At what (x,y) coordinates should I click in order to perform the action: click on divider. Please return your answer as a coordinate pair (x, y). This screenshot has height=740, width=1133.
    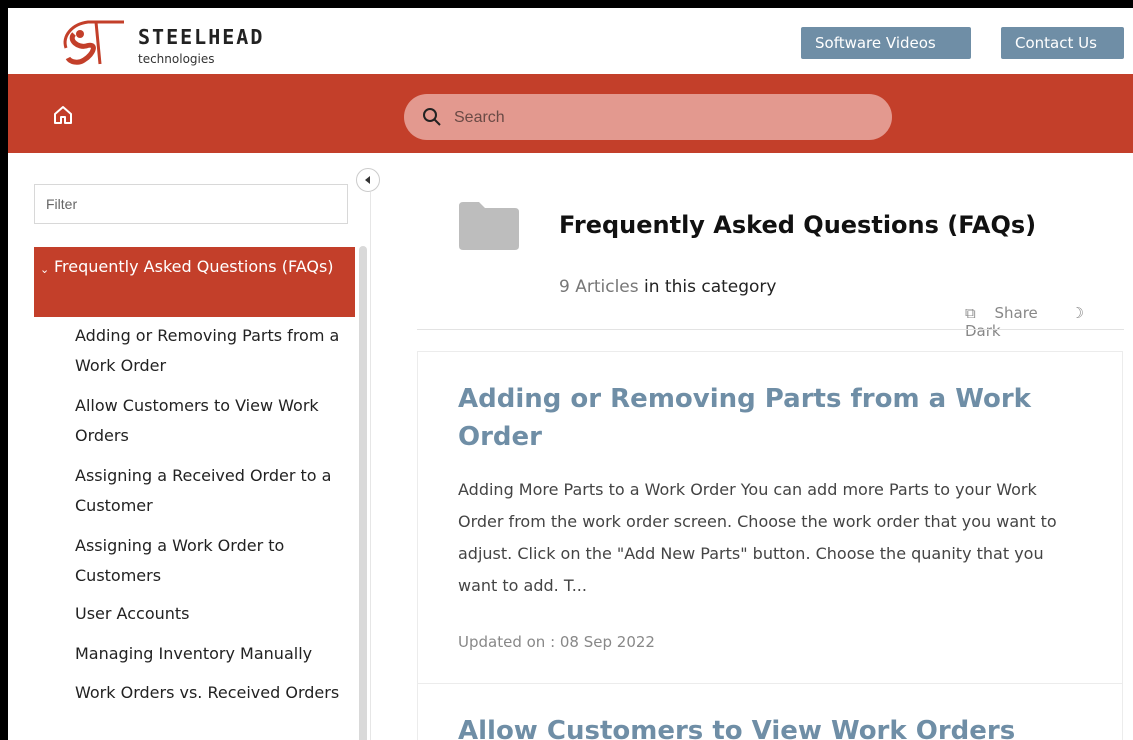
    Looking at the image, I should click on (770, 329).